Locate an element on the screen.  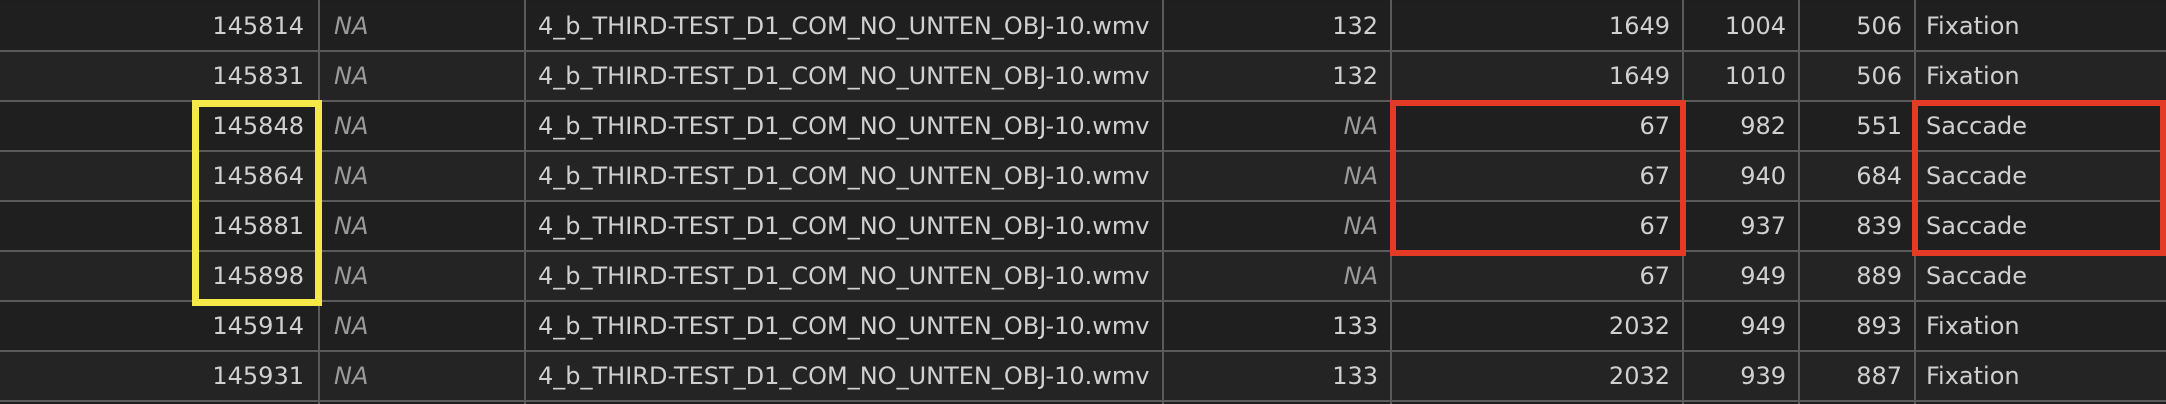
cell-x: 1010 is located at coordinates (1755, 76).